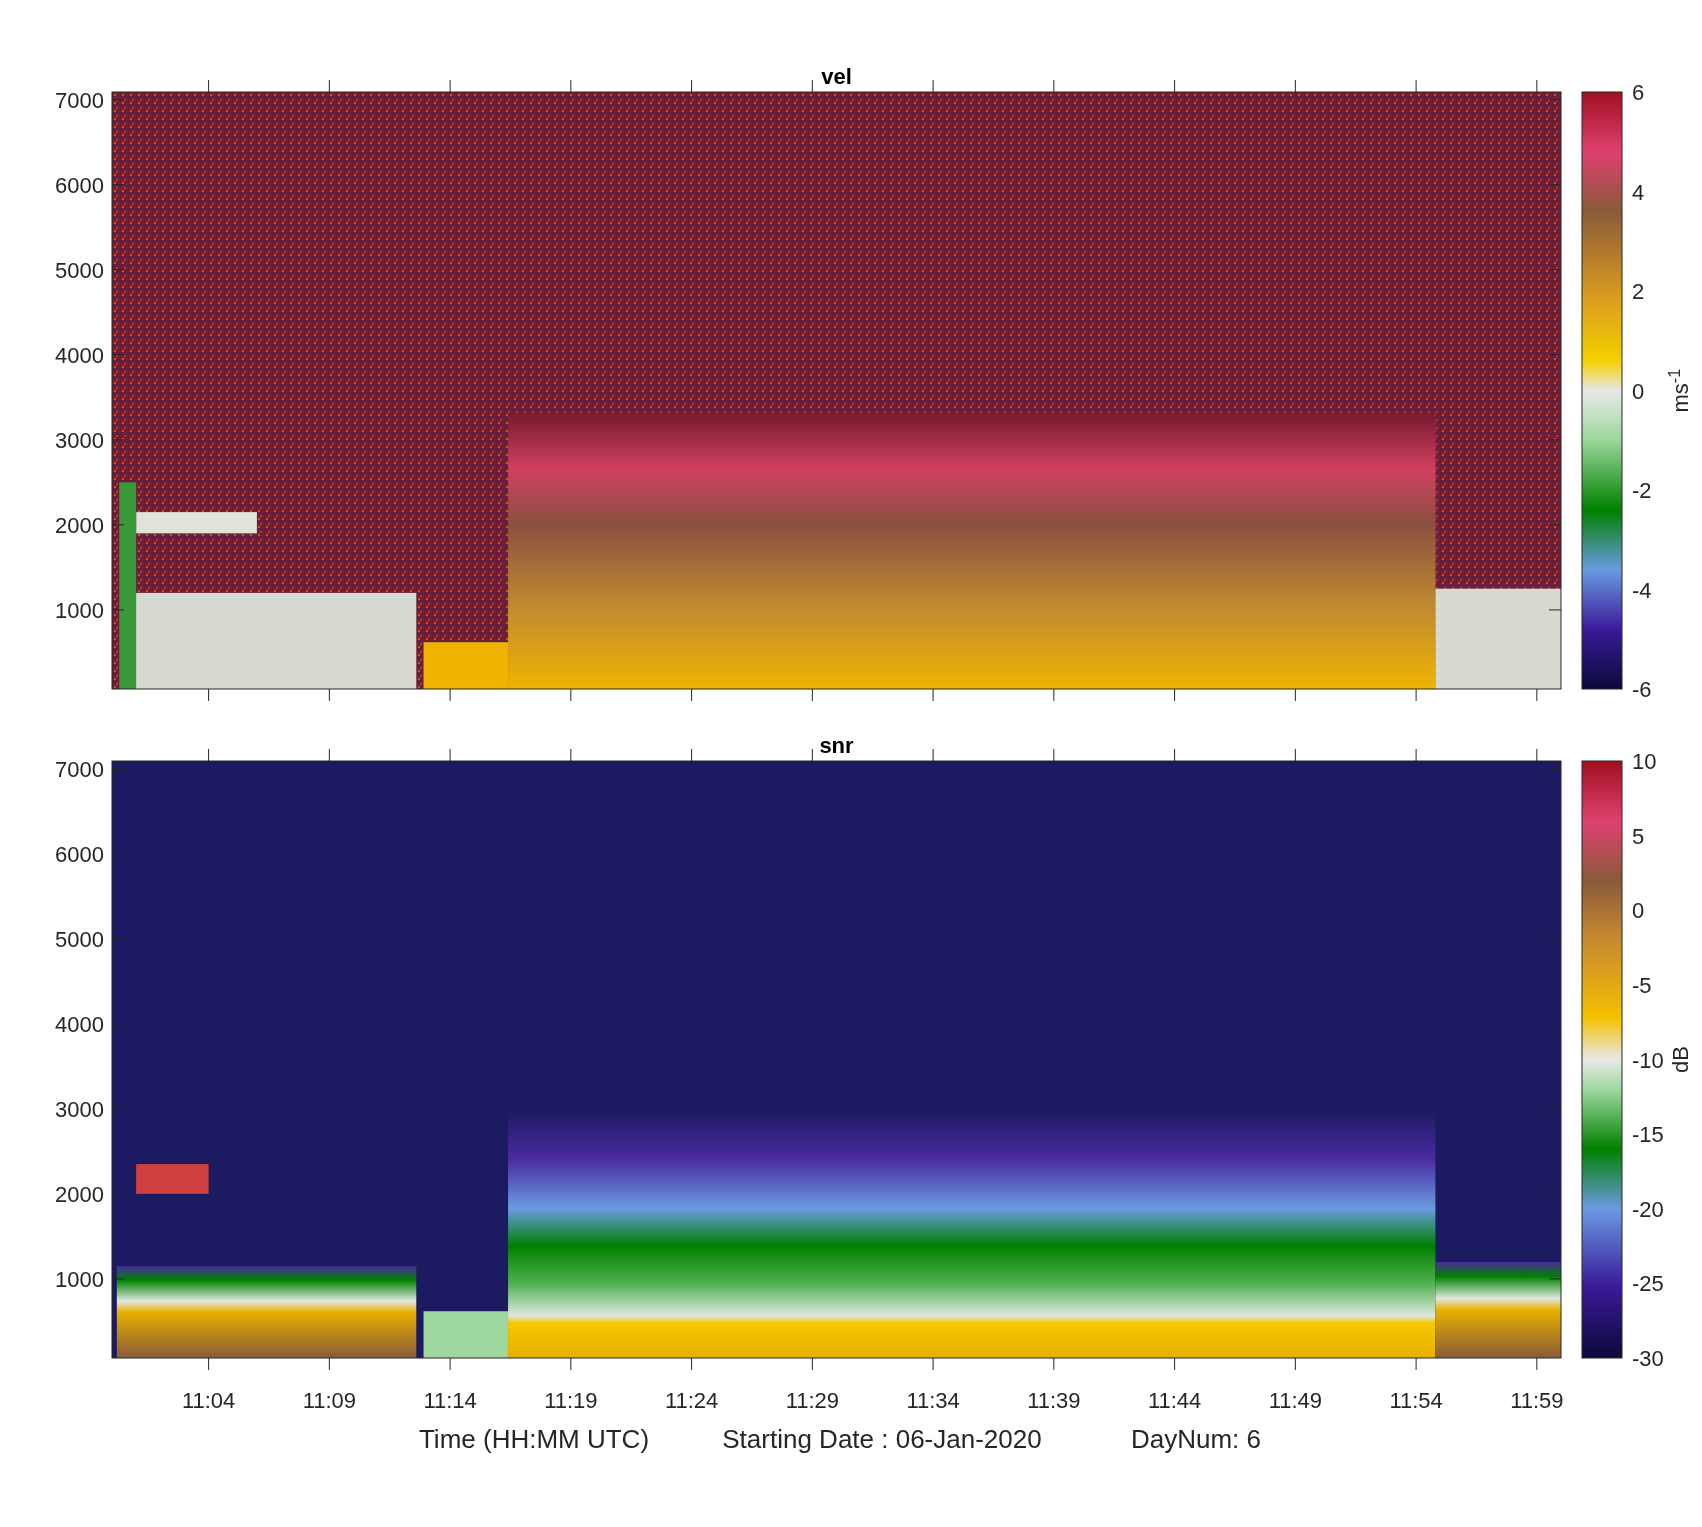 The width and height of the screenshot is (1702, 1527). I want to click on colorbar-tick-label: 10, so click(1644, 761).